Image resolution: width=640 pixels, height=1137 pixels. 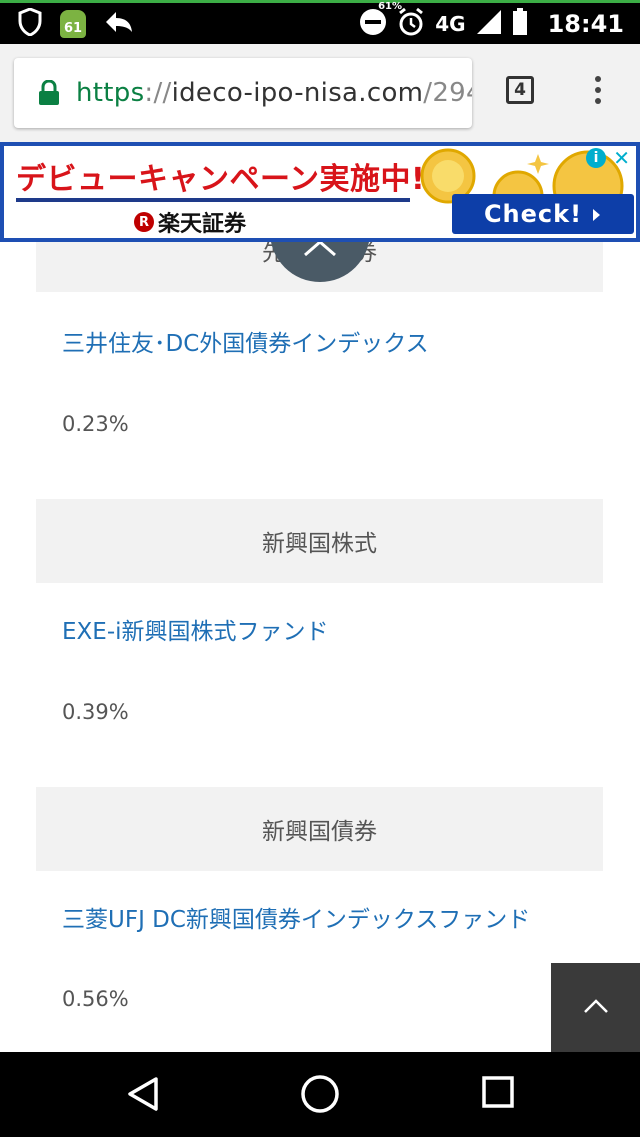 I want to click on category-header: 新興国債券, so click(x=319, y=829).